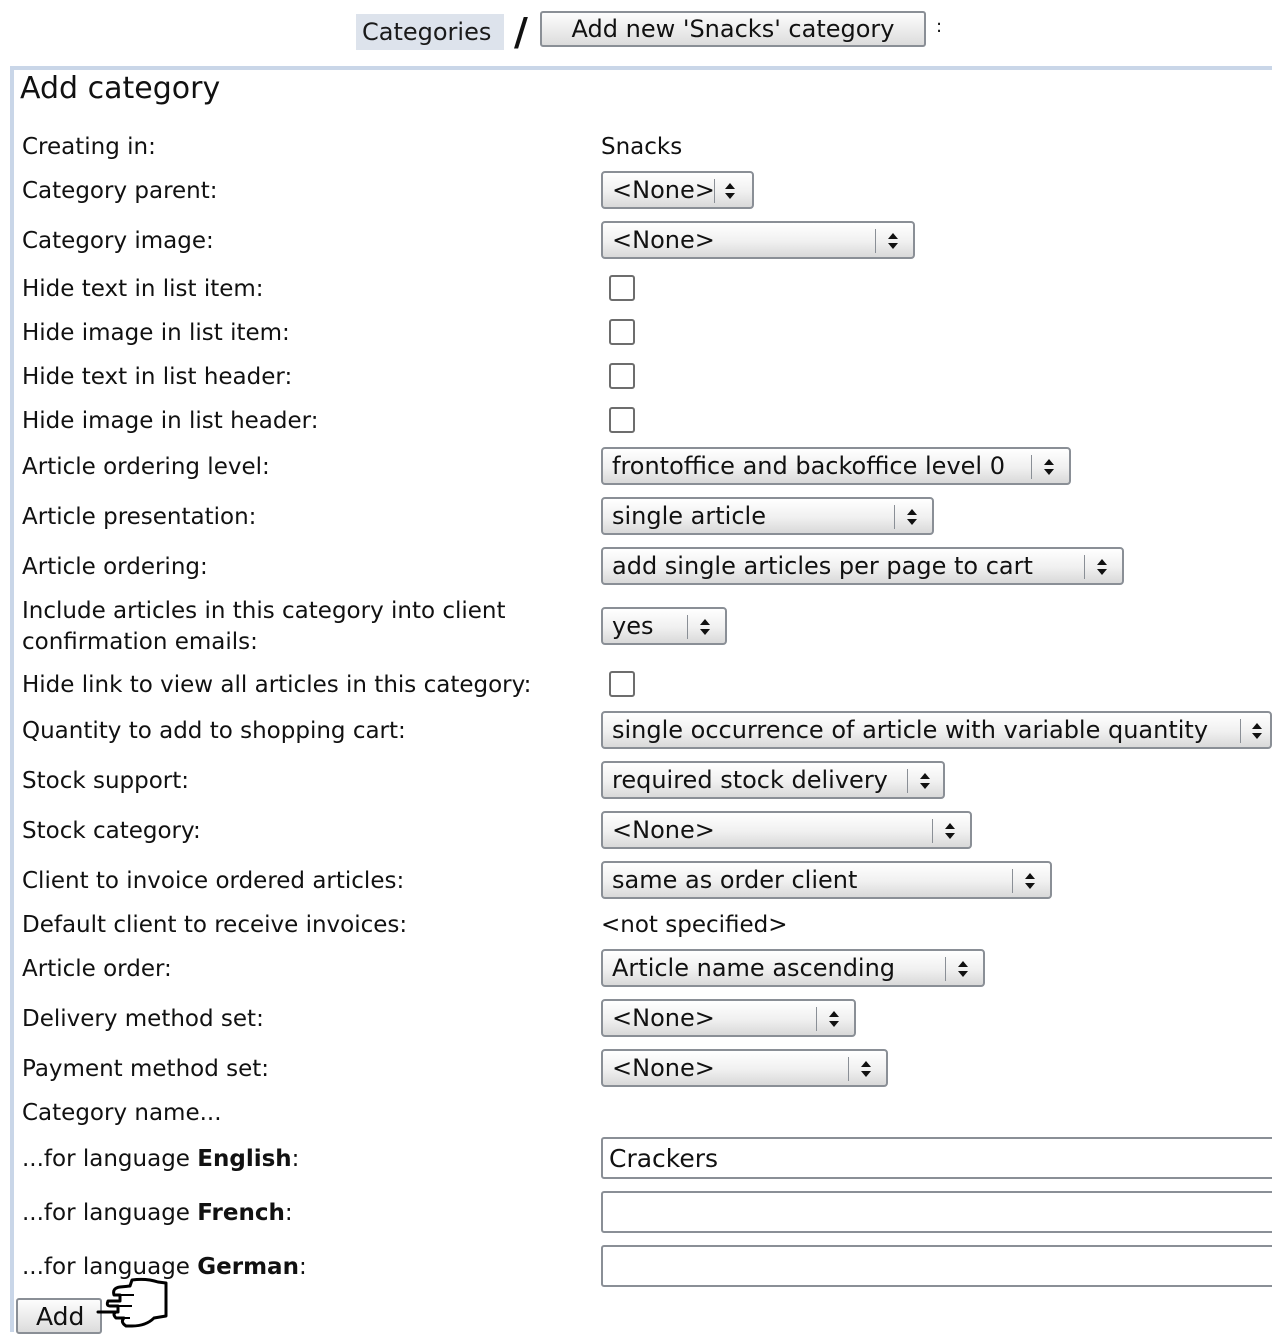 The height and width of the screenshot is (1334, 1272). Describe the element at coordinates (622, 376) in the screenshot. I see `hide-text-list-header-checkbox` at that location.